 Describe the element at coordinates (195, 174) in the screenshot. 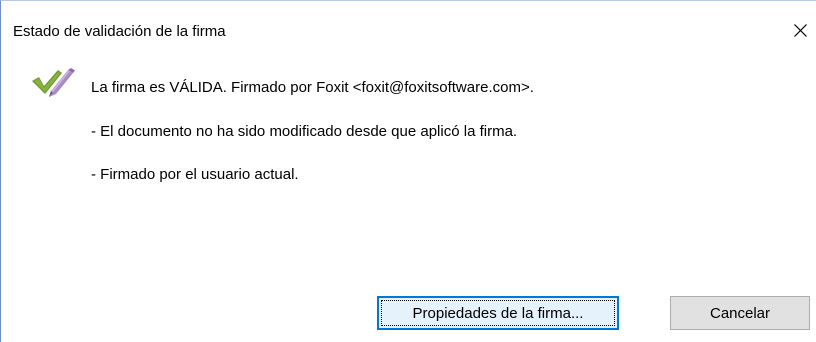

I see `signed-by-current-user-text: - Firmado por el usuario actual.` at that location.